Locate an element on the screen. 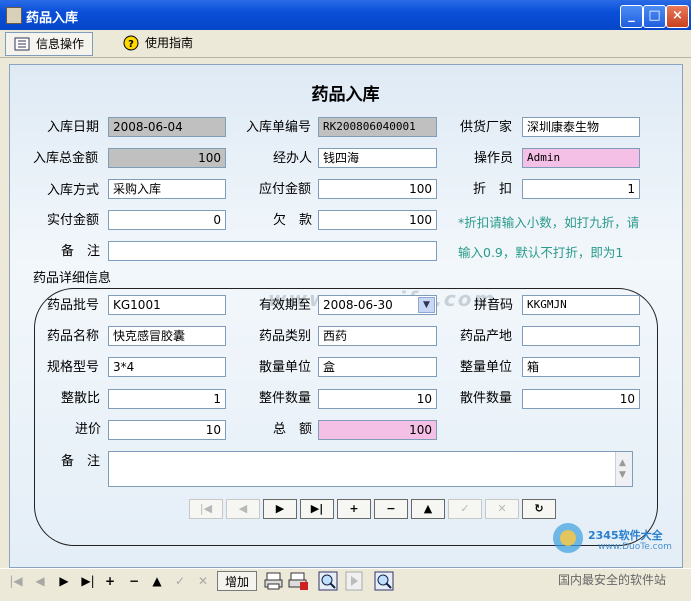 Image resolution: width=691 pixels, height=601 pixels. bottom-cancel-button: ✕ is located at coordinates (203, 581).